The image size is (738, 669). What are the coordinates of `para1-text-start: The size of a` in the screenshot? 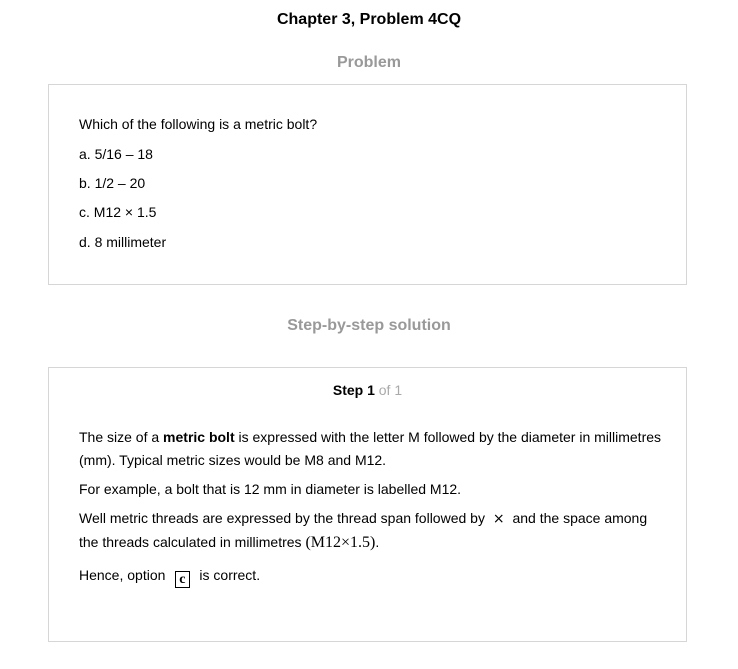 It's located at (121, 437).